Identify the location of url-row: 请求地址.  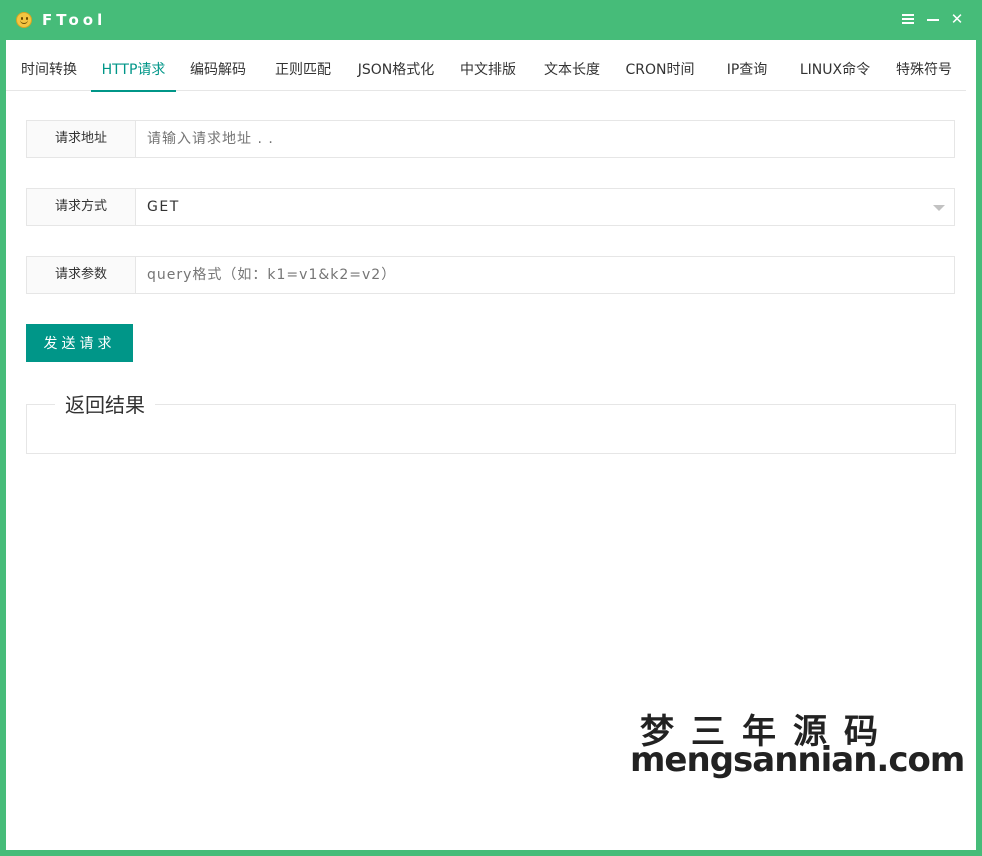
(490, 139).